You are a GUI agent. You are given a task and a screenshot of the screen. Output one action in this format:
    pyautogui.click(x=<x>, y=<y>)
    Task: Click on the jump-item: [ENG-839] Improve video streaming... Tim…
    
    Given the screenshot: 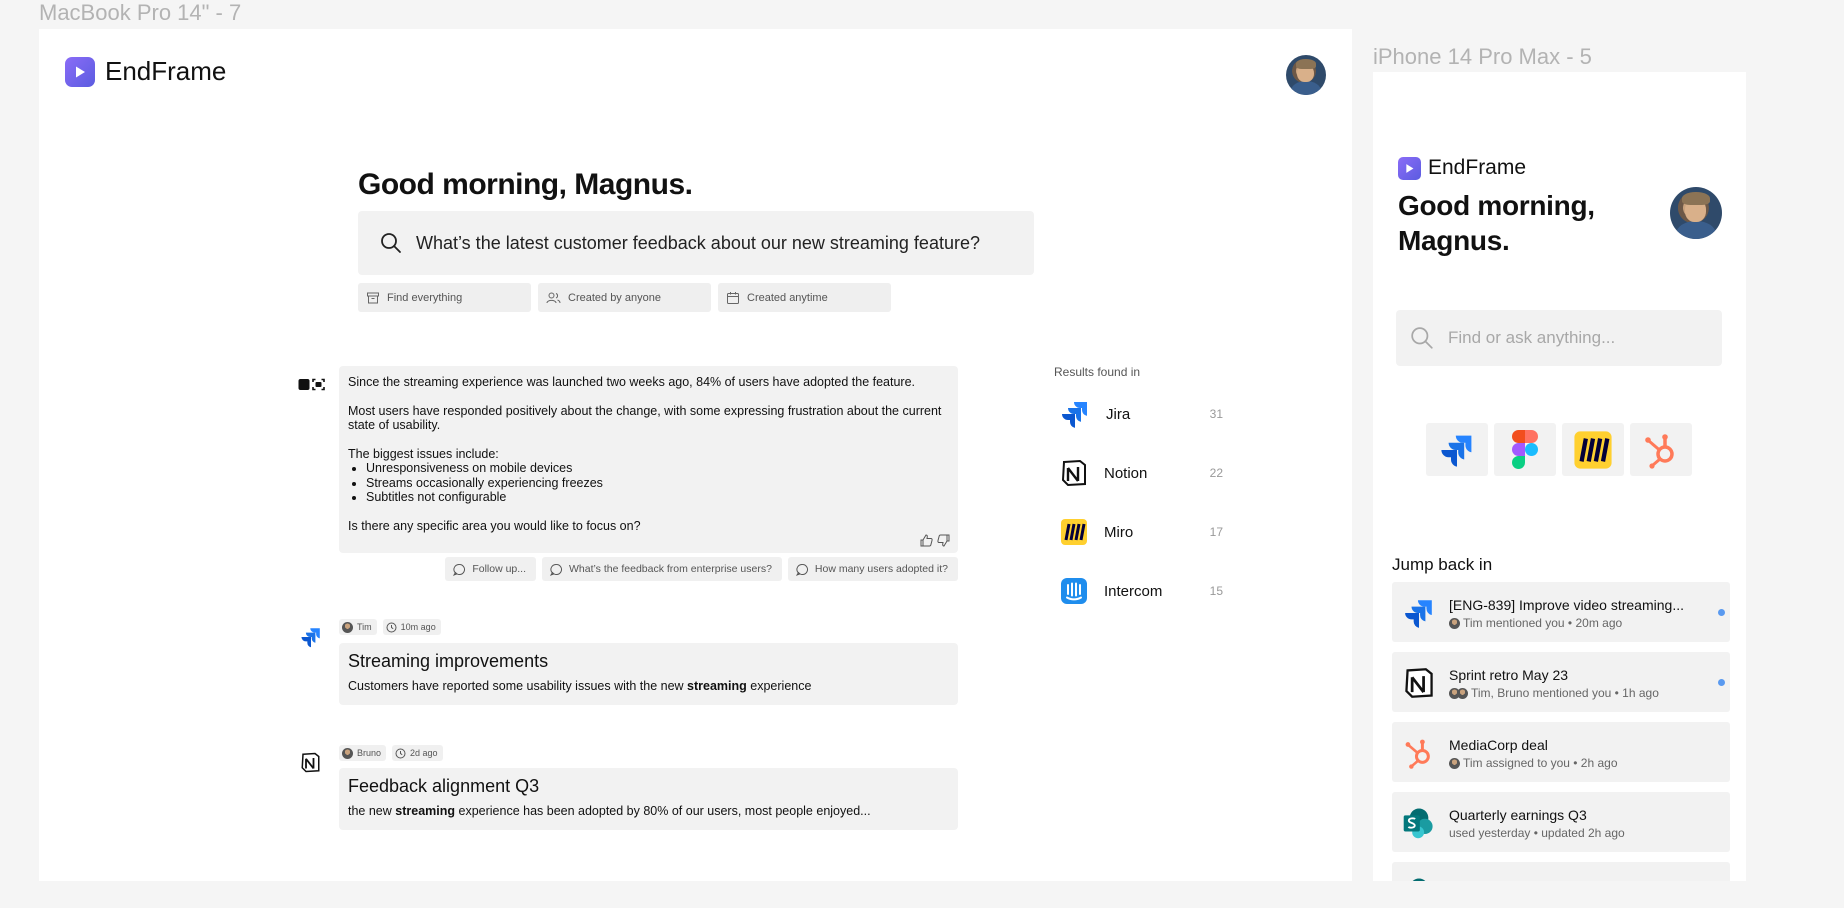 What is the action you would take?
    pyautogui.click(x=1561, y=612)
    